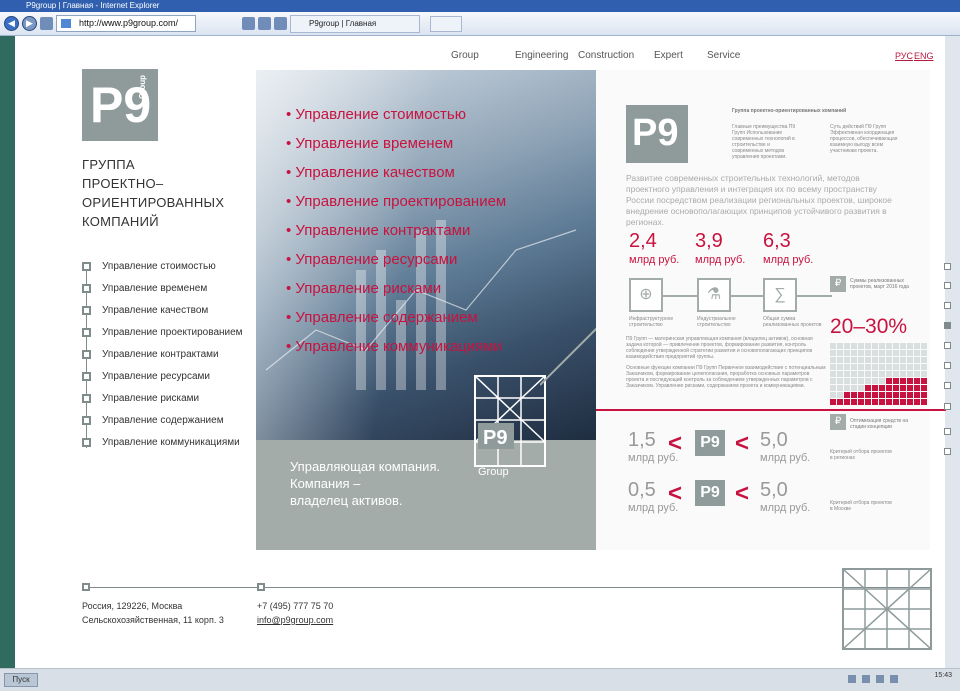  I want to click on forward-button: ▶, so click(29, 23).